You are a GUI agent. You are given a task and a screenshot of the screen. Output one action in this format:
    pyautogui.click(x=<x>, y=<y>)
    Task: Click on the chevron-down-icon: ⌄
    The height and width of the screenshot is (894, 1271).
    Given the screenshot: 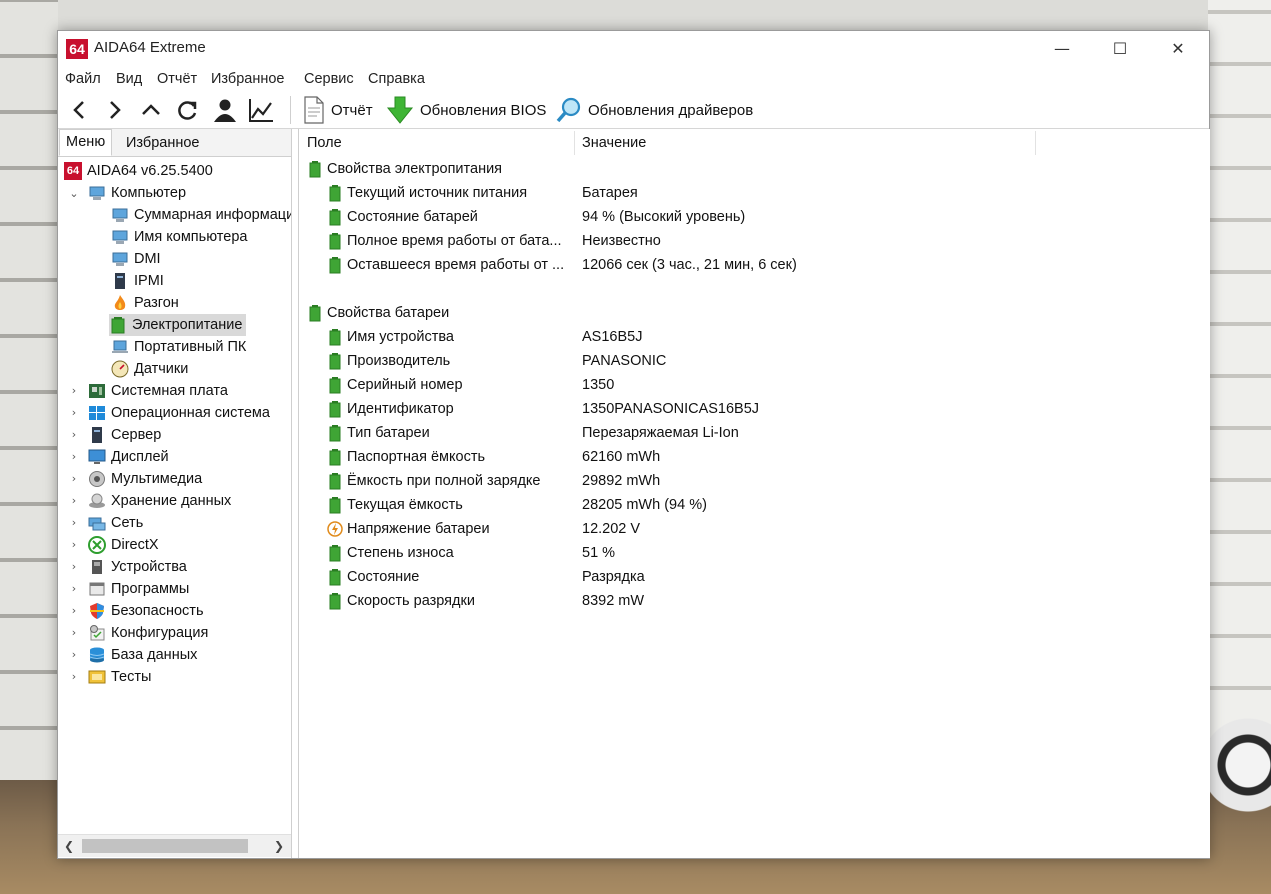 What is the action you would take?
    pyautogui.click(x=74, y=194)
    